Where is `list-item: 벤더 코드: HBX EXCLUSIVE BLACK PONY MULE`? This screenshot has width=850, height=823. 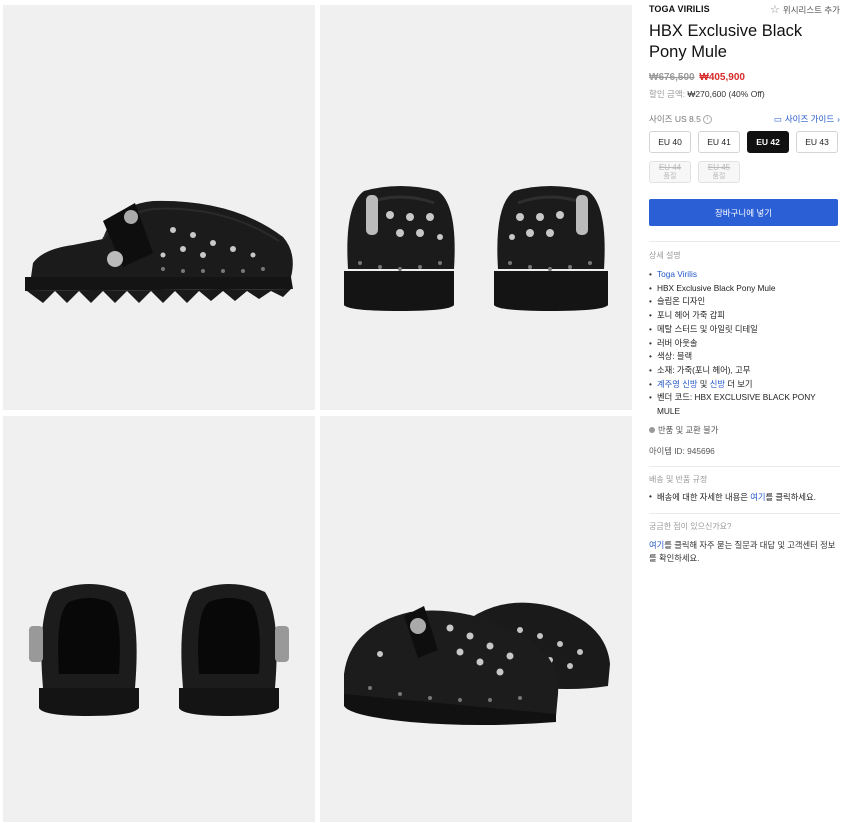
list-item: 벤더 코드: HBX EXCLUSIVE BLACK PONY MULE is located at coordinates (744, 404).